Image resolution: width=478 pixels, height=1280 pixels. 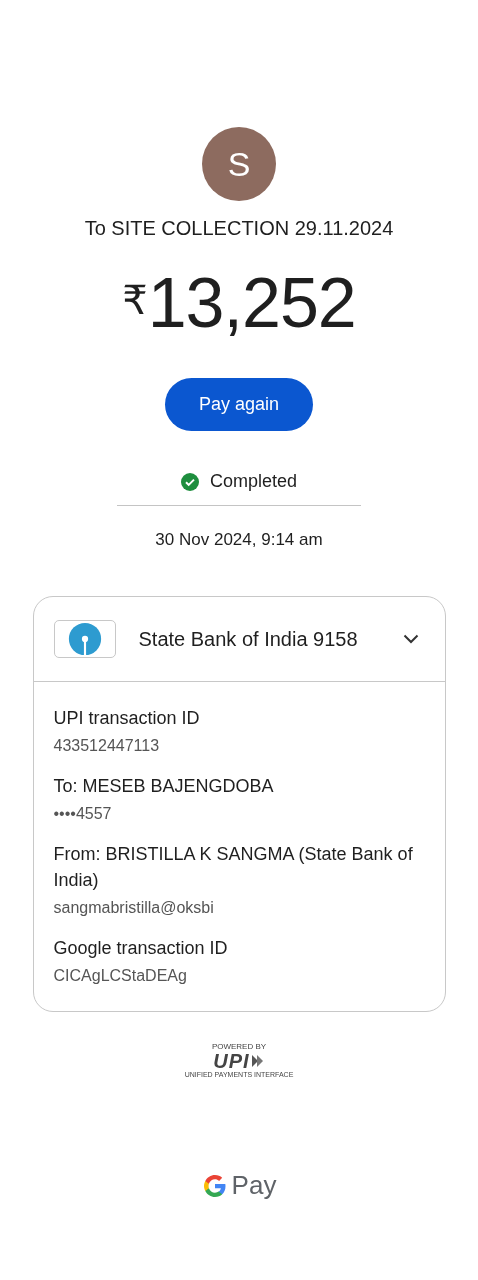 What do you see at coordinates (239, 1046) in the screenshot?
I see `powered-by-text: POWERED BY` at bounding box center [239, 1046].